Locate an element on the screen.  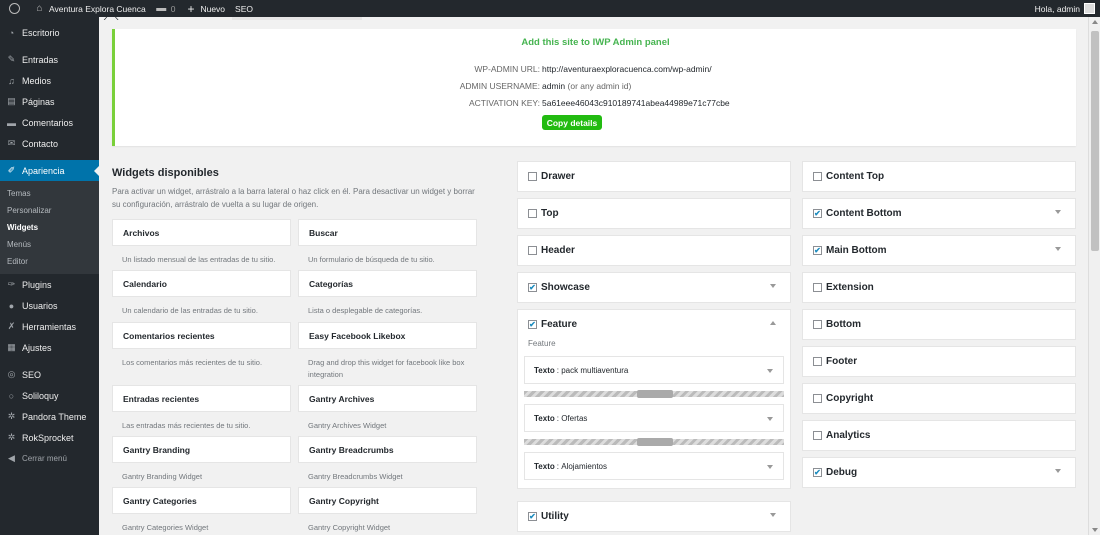
submenu-editor: Editor is located at coordinates (49, 261).